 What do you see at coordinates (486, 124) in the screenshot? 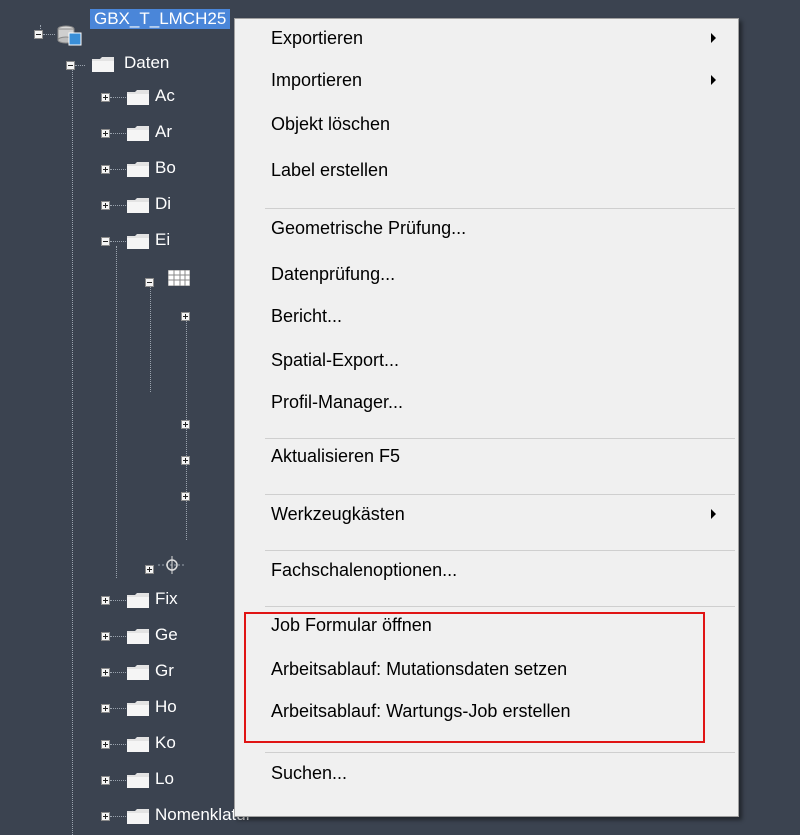
I see `menu-item: Objekt löschen` at bounding box center [486, 124].